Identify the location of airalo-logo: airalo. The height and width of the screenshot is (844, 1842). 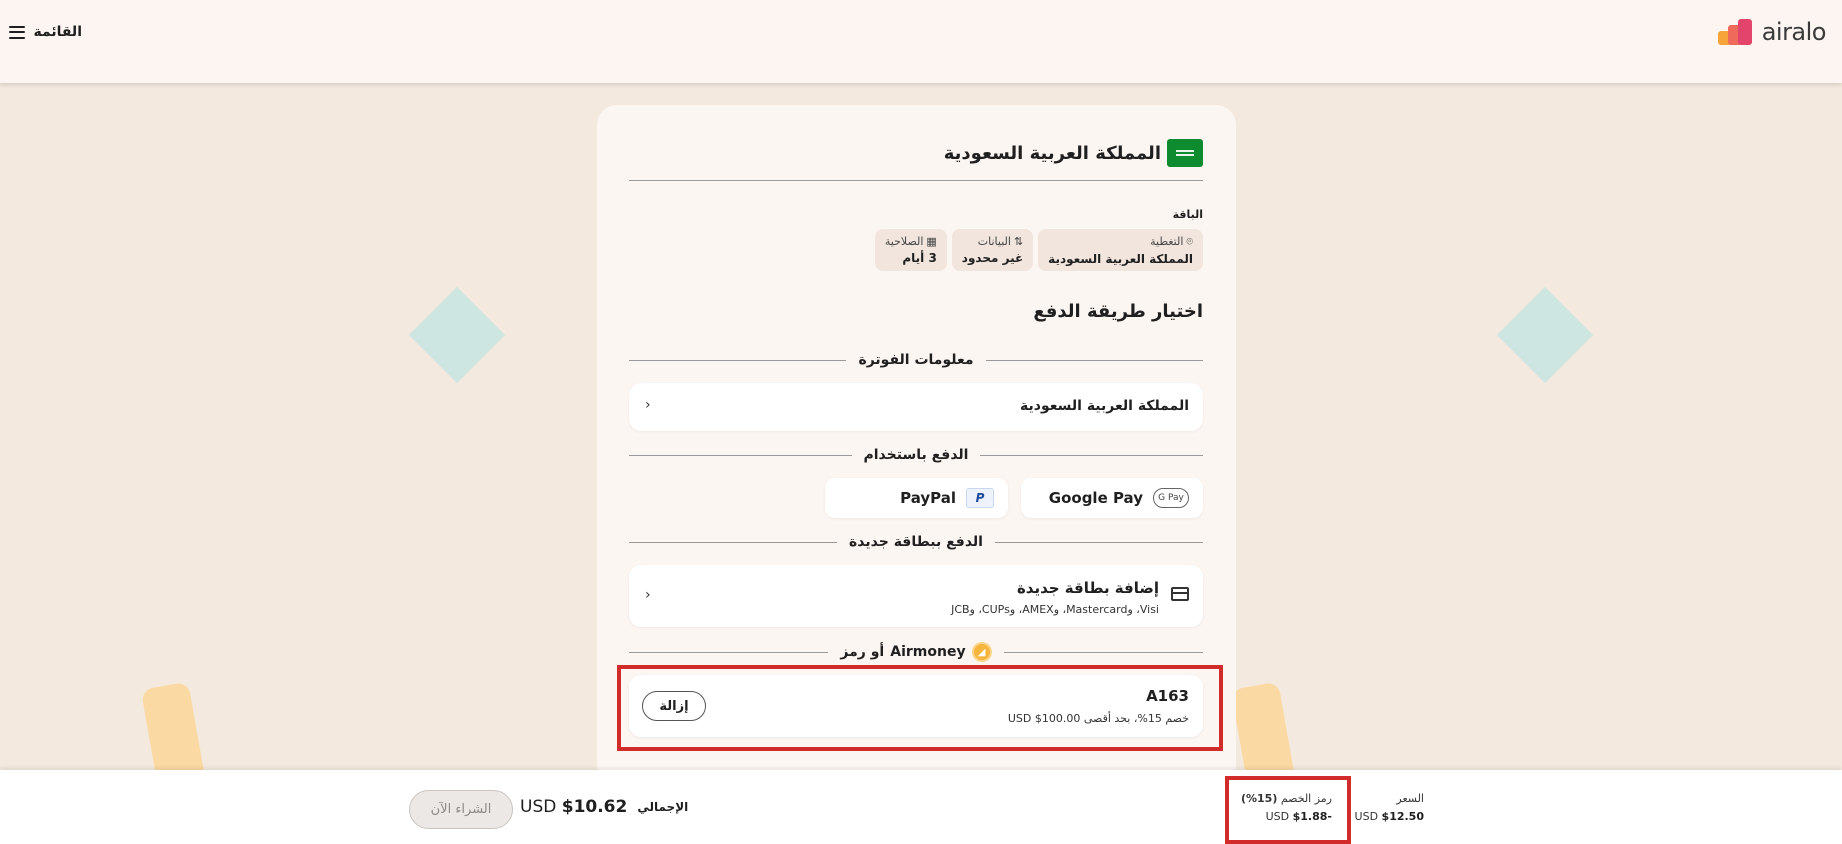
(1772, 32).